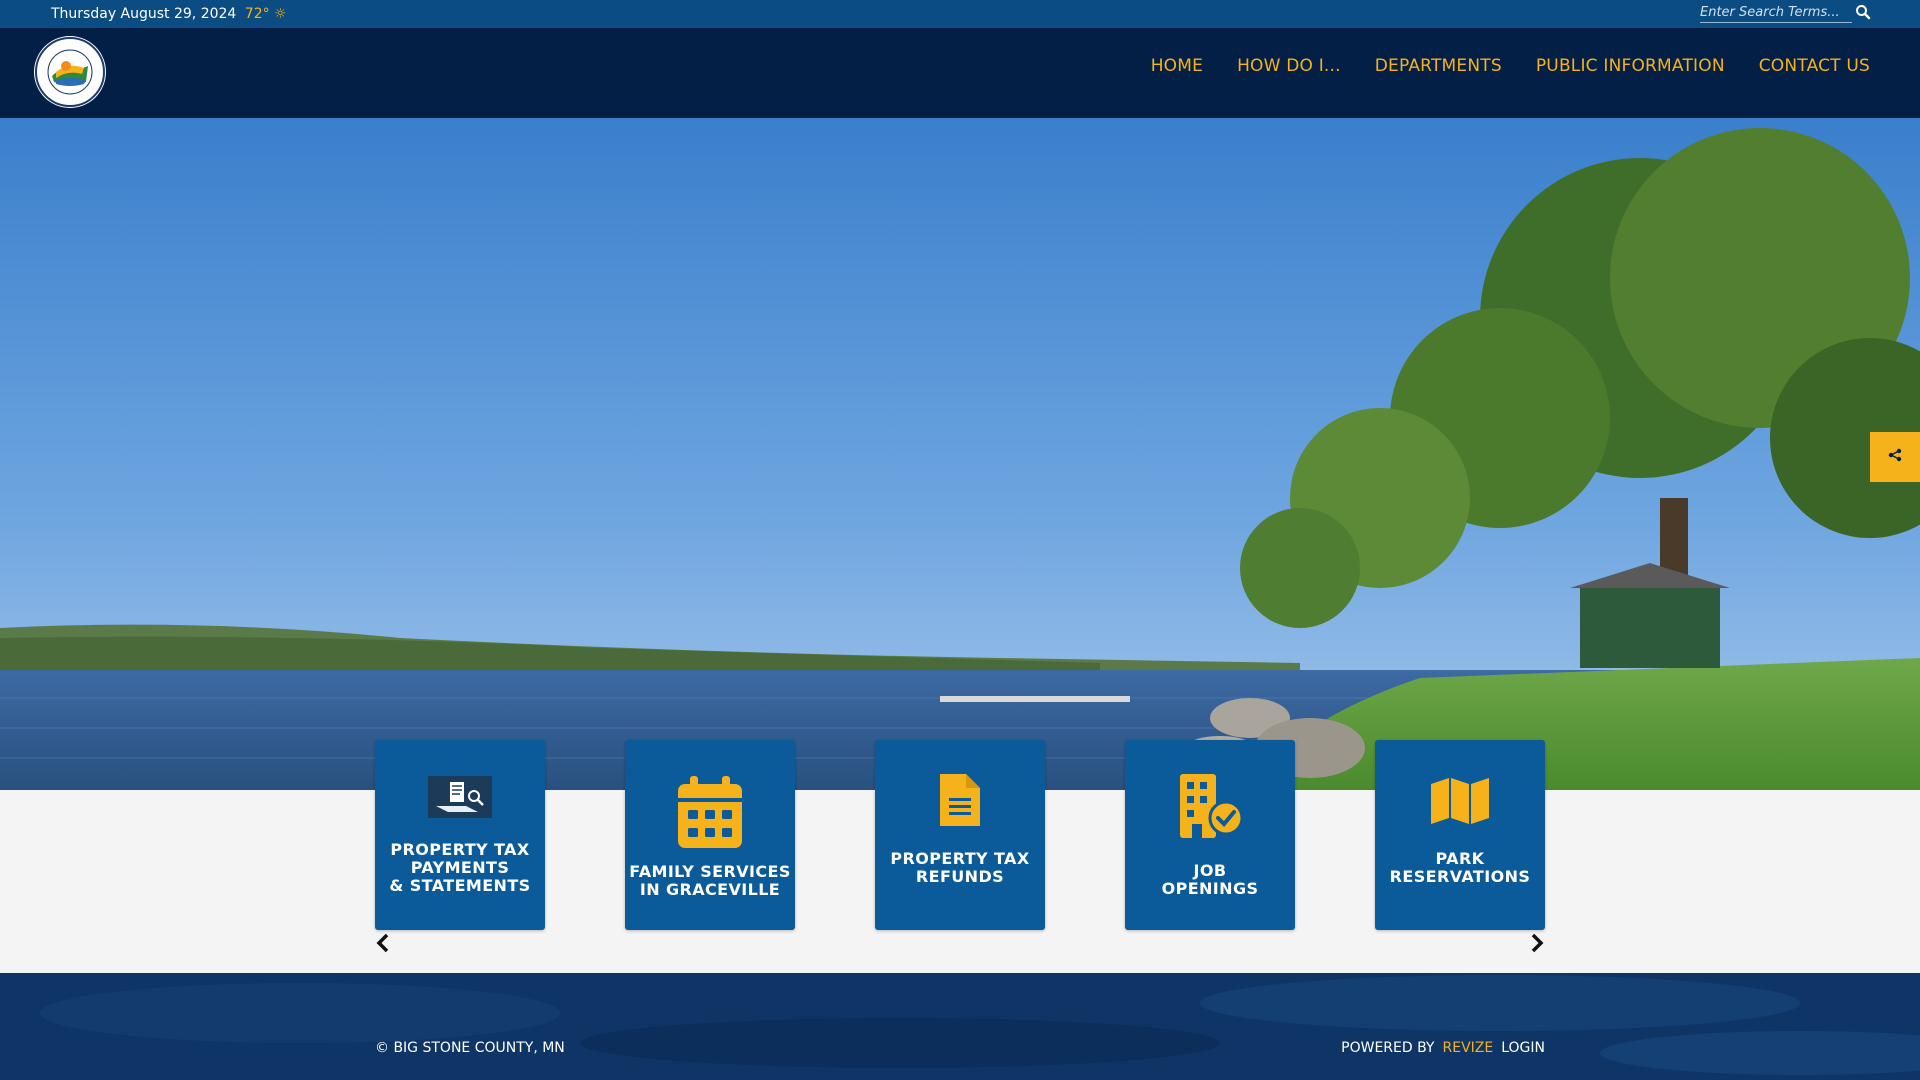 The width and height of the screenshot is (1920, 1080). I want to click on quick-link-property-tax-refunds: PROPERTY TAX REFUNDS, so click(960, 835).